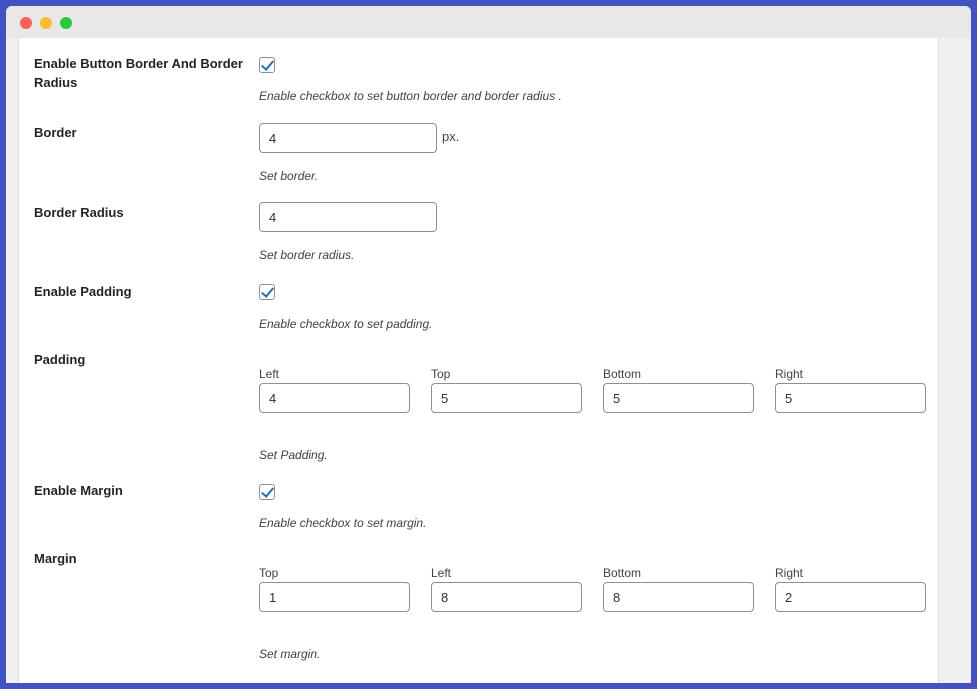 The image size is (977, 689). What do you see at coordinates (269, 573) in the screenshot?
I see `margin-top-label: Top` at bounding box center [269, 573].